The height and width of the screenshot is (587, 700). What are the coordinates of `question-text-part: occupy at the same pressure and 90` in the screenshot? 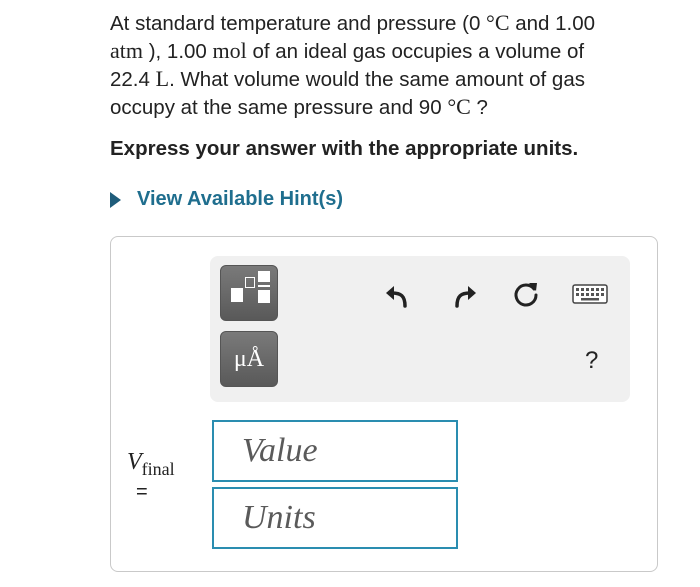 It's located at (279, 107).